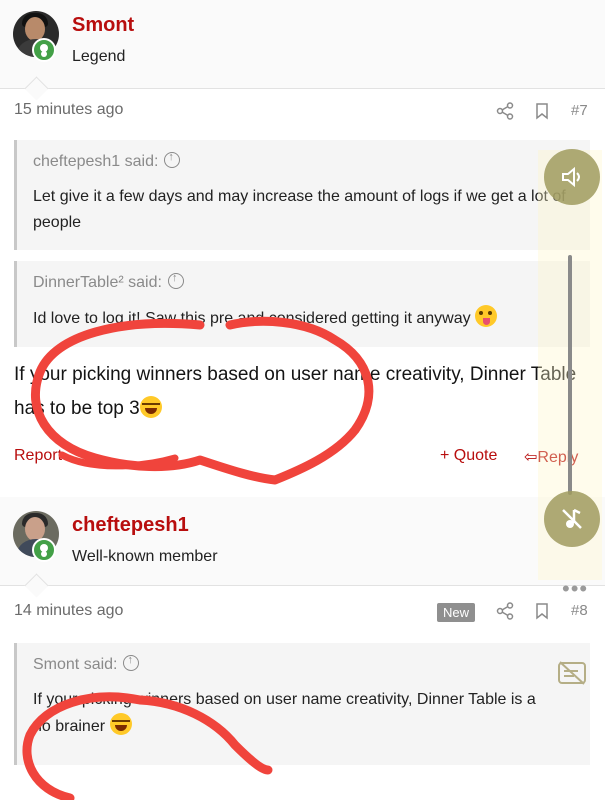 The width and height of the screenshot is (605, 800). I want to click on username: Smont, so click(103, 25).